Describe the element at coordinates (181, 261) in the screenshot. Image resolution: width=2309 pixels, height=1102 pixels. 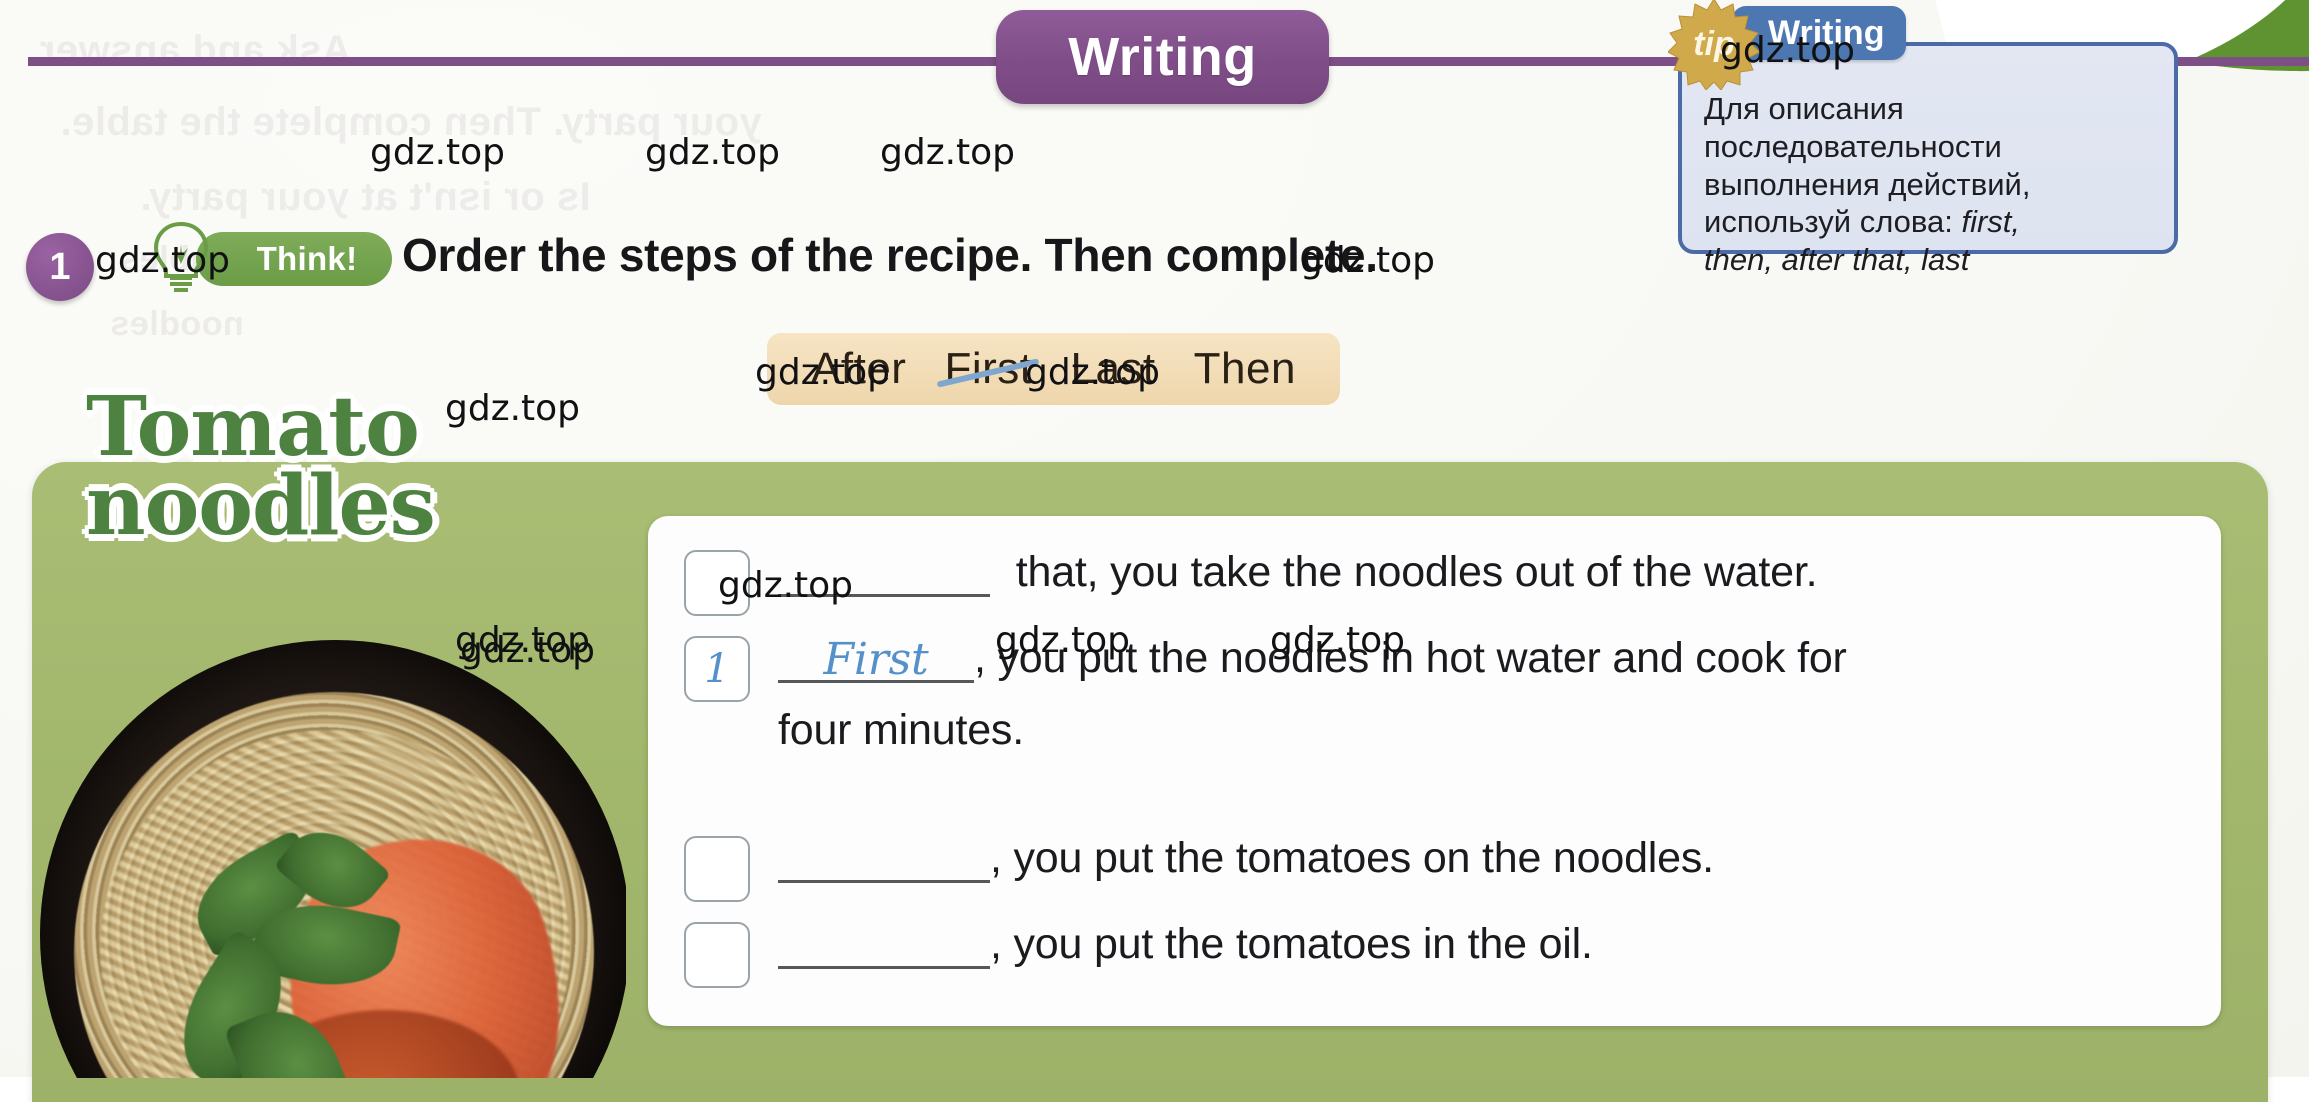
I see `lightbulb-icon` at that location.